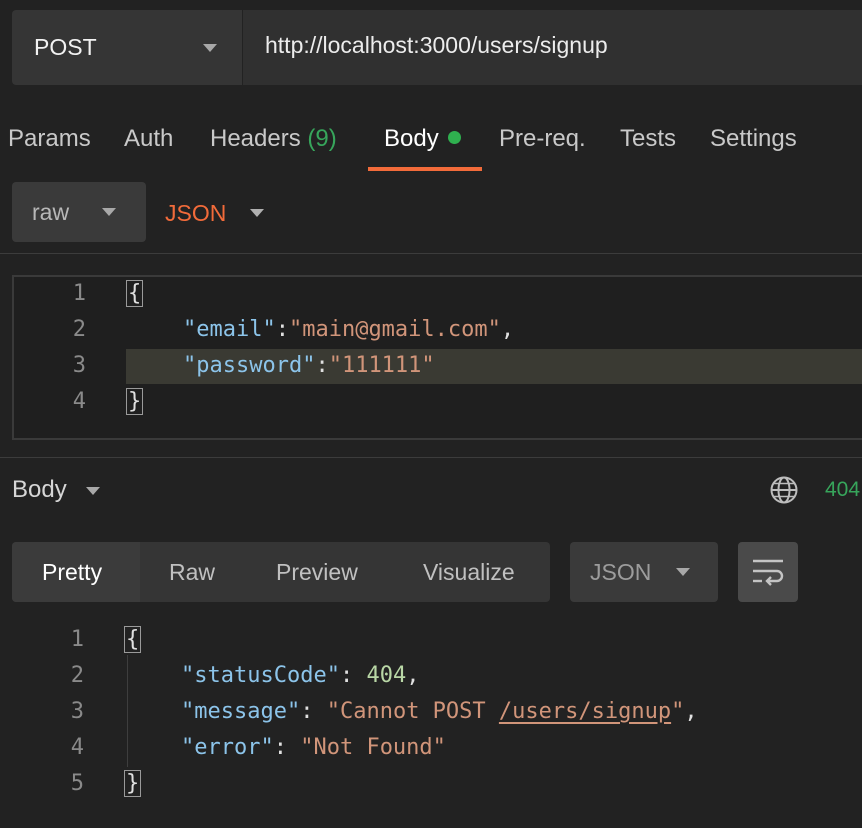 This screenshot has width=862, height=828. Describe the element at coordinates (39, 490) in the screenshot. I see `response-section-select: Body` at that location.